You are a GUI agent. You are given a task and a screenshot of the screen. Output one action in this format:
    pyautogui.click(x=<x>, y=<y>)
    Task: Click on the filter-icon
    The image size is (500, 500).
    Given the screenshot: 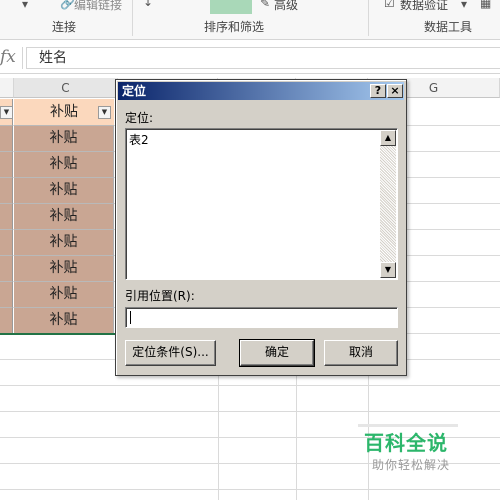 What is the action you would take?
    pyautogui.click(x=231, y=7)
    